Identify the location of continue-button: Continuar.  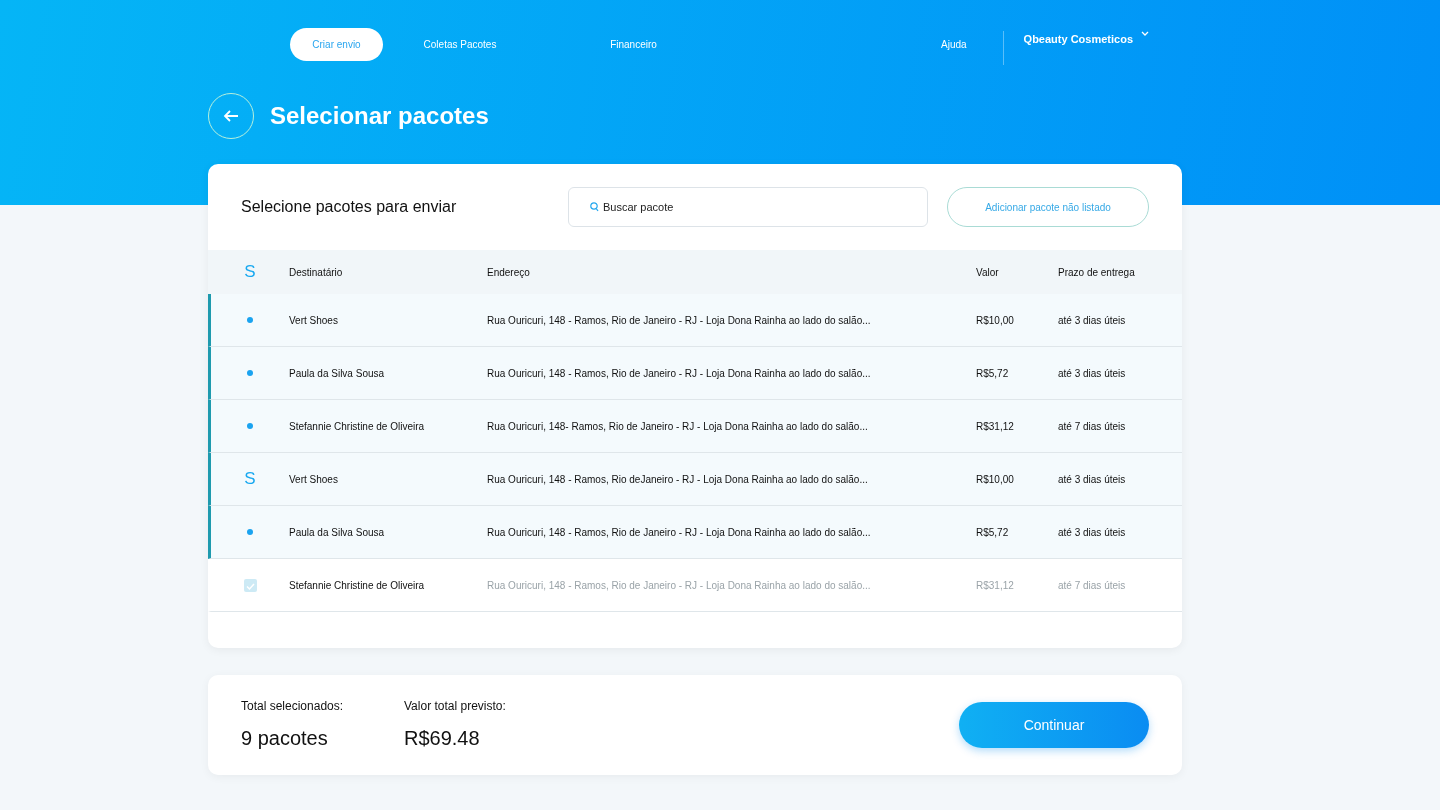
(1054, 725).